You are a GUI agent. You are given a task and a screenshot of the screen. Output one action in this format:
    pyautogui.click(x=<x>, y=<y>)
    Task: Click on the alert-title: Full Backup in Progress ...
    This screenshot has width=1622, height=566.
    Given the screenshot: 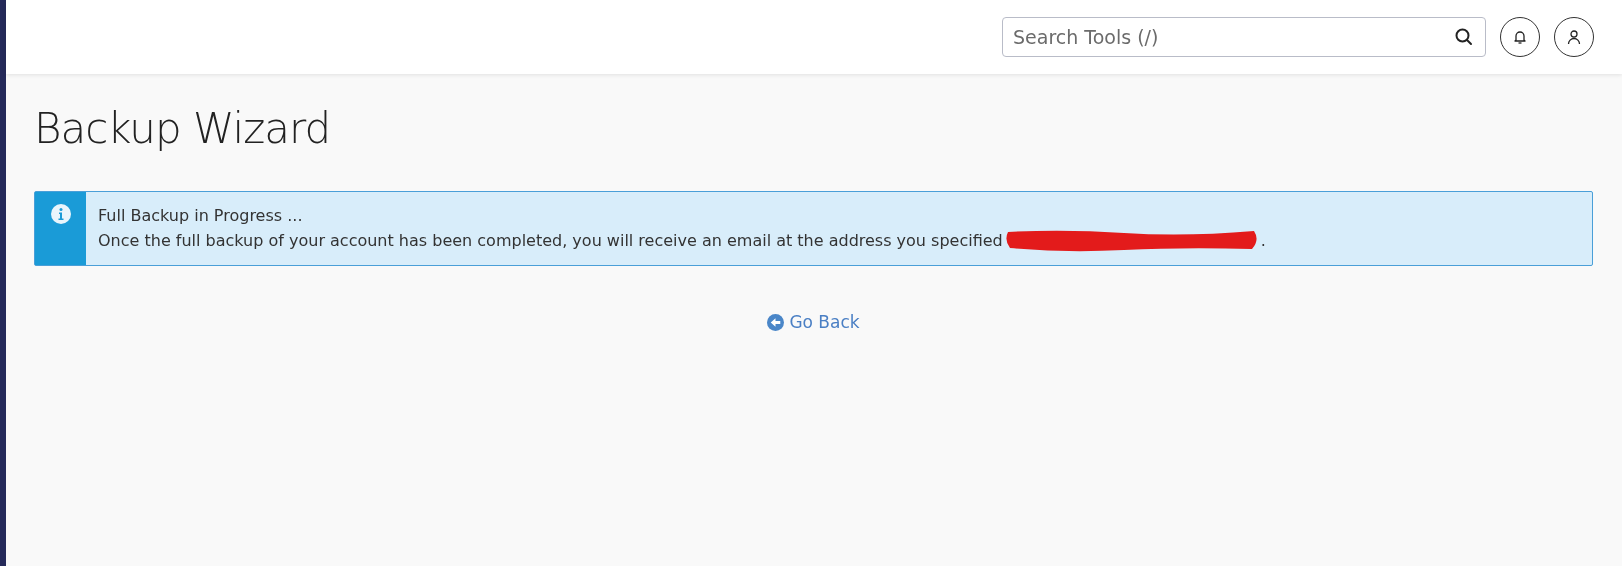 What is the action you would take?
    pyautogui.click(x=201, y=216)
    